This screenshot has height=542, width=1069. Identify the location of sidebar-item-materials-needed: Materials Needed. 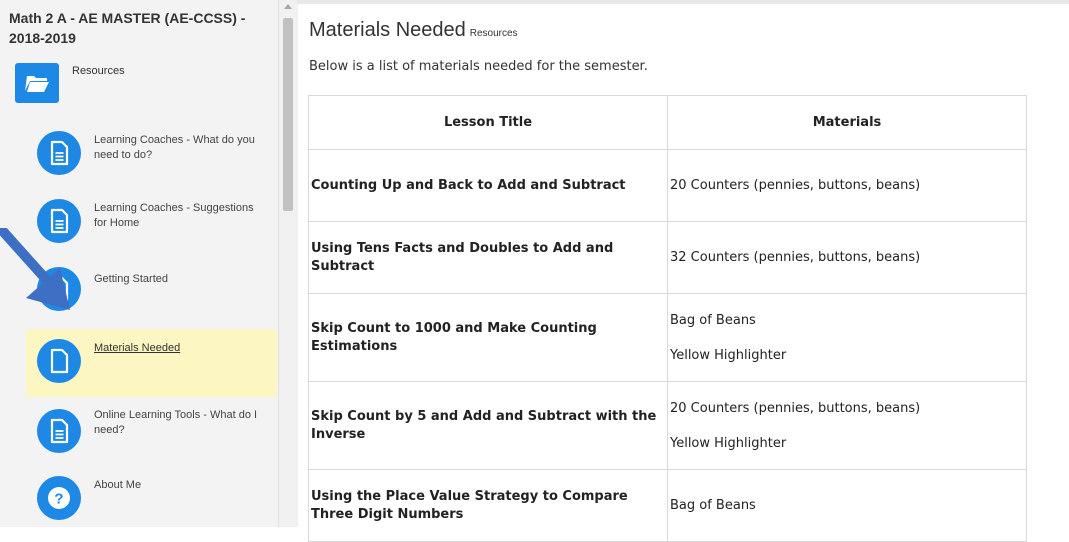
(151, 363).